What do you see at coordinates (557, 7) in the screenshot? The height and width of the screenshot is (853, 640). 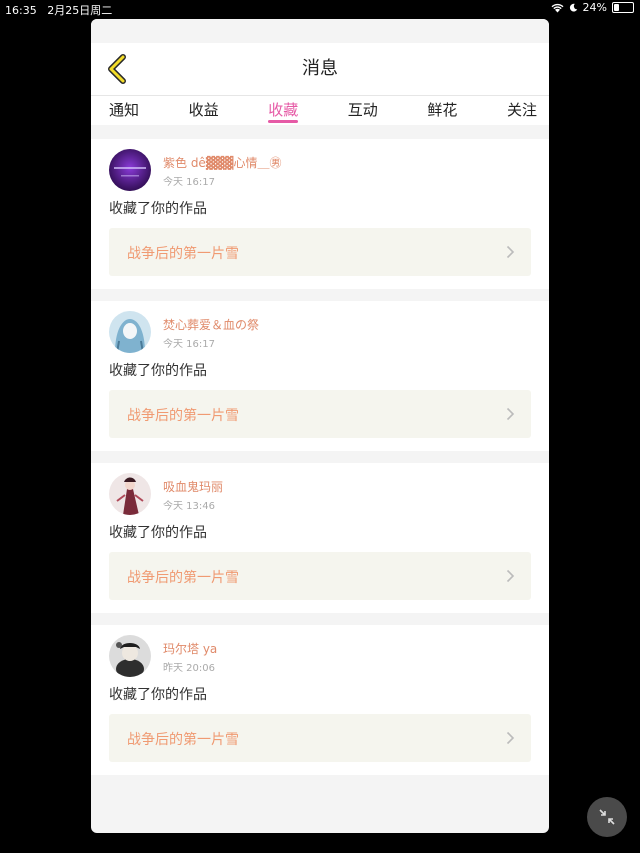 I see `wifi-icon` at bounding box center [557, 7].